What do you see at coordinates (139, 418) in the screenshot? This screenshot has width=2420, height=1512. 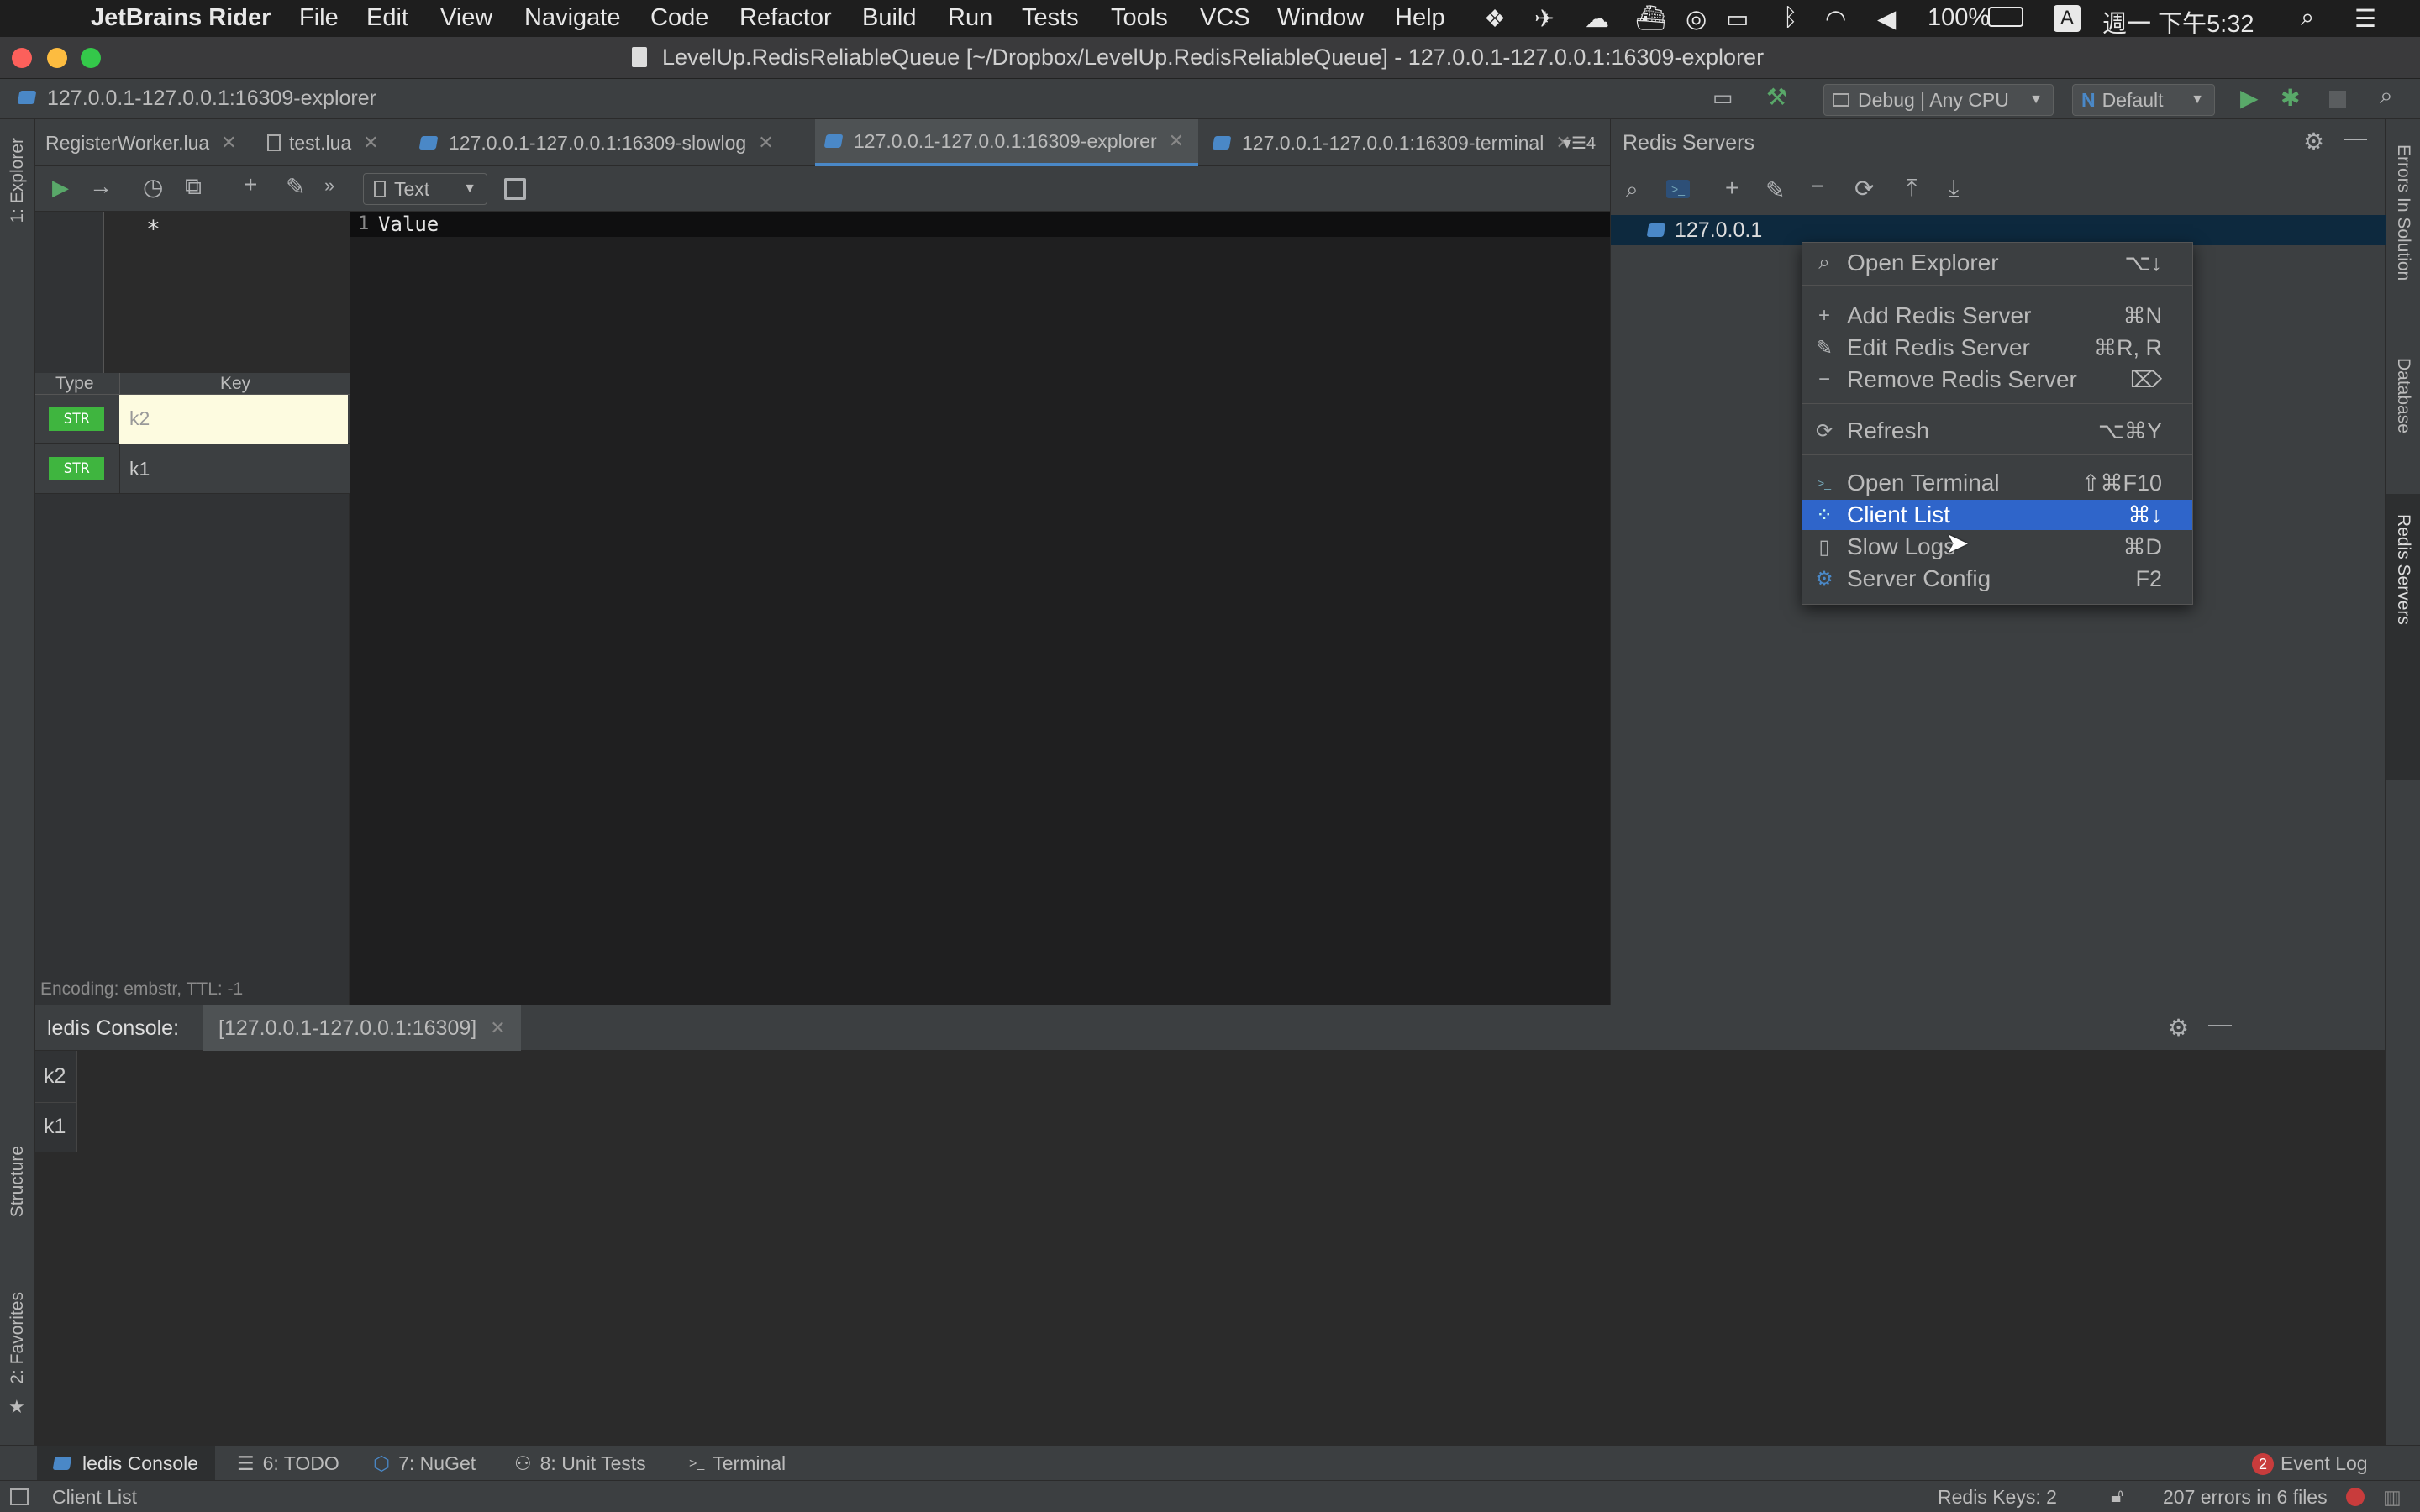 I see `key-name: k2` at bounding box center [139, 418].